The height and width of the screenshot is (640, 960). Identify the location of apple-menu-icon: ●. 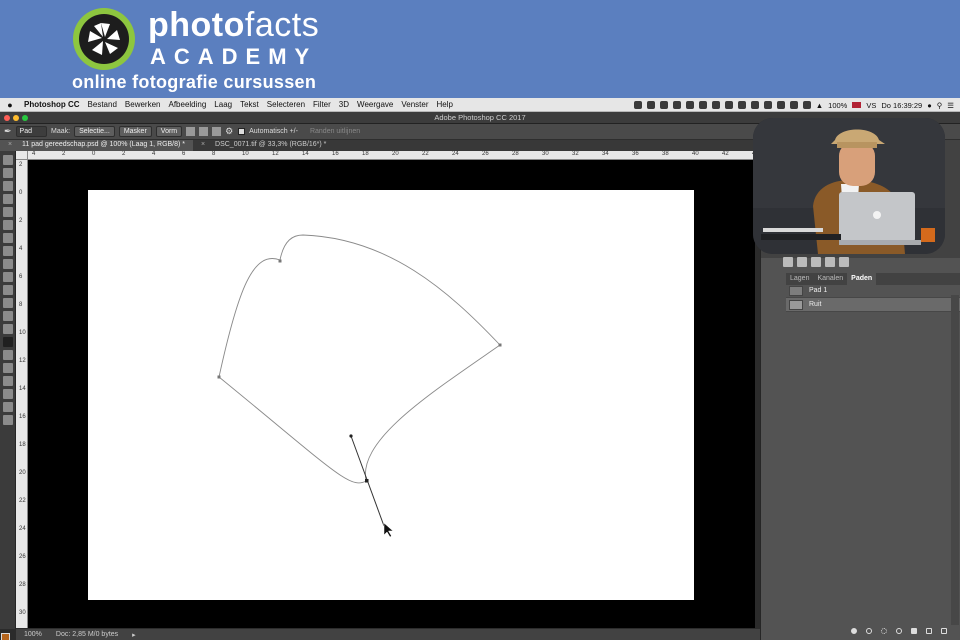
(10, 105).